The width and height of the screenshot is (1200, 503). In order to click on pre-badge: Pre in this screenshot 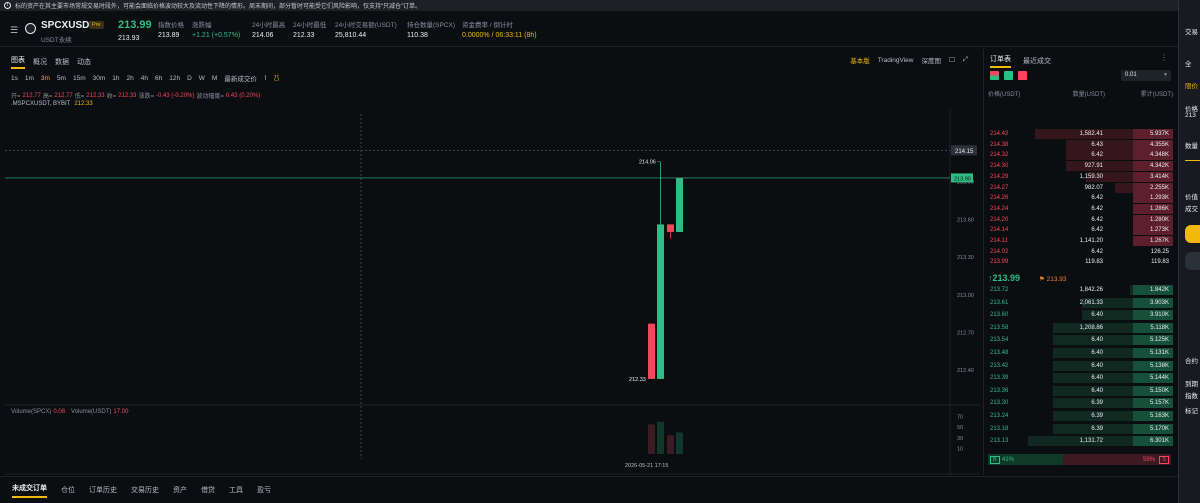, I will do `click(96, 25)`.